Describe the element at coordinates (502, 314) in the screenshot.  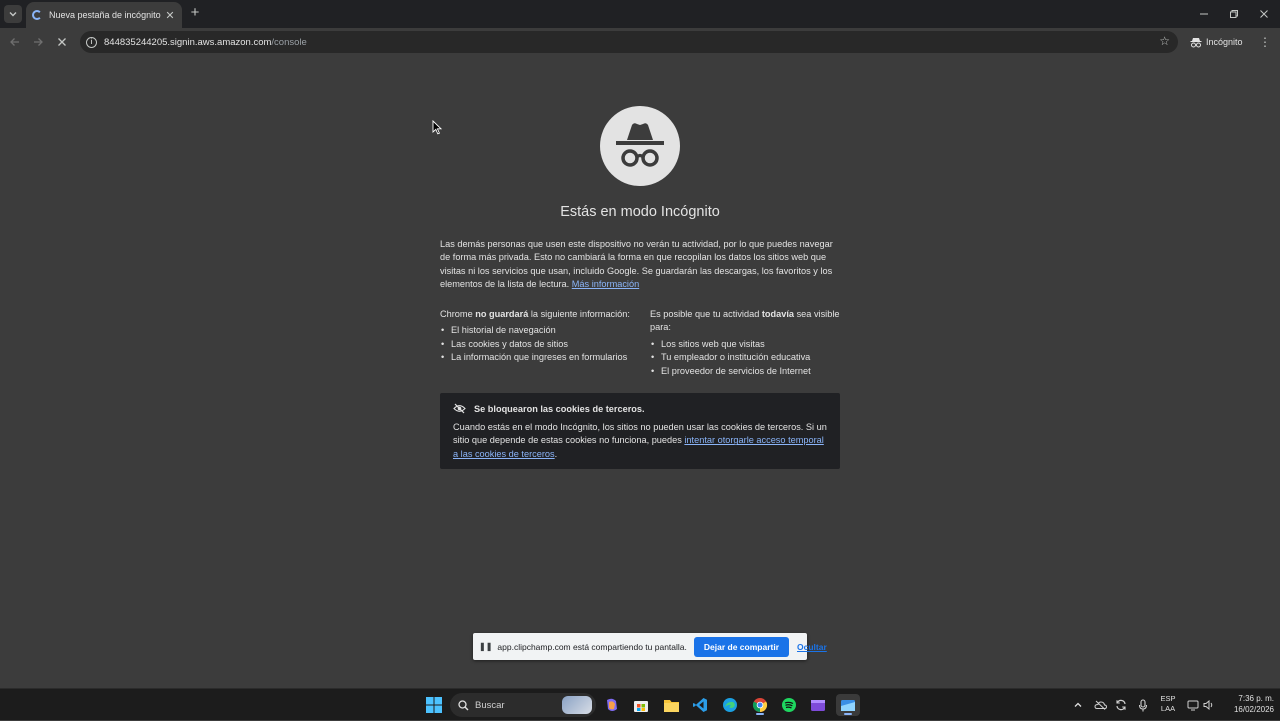
I see `not-saved-bold: no guardará` at that location.